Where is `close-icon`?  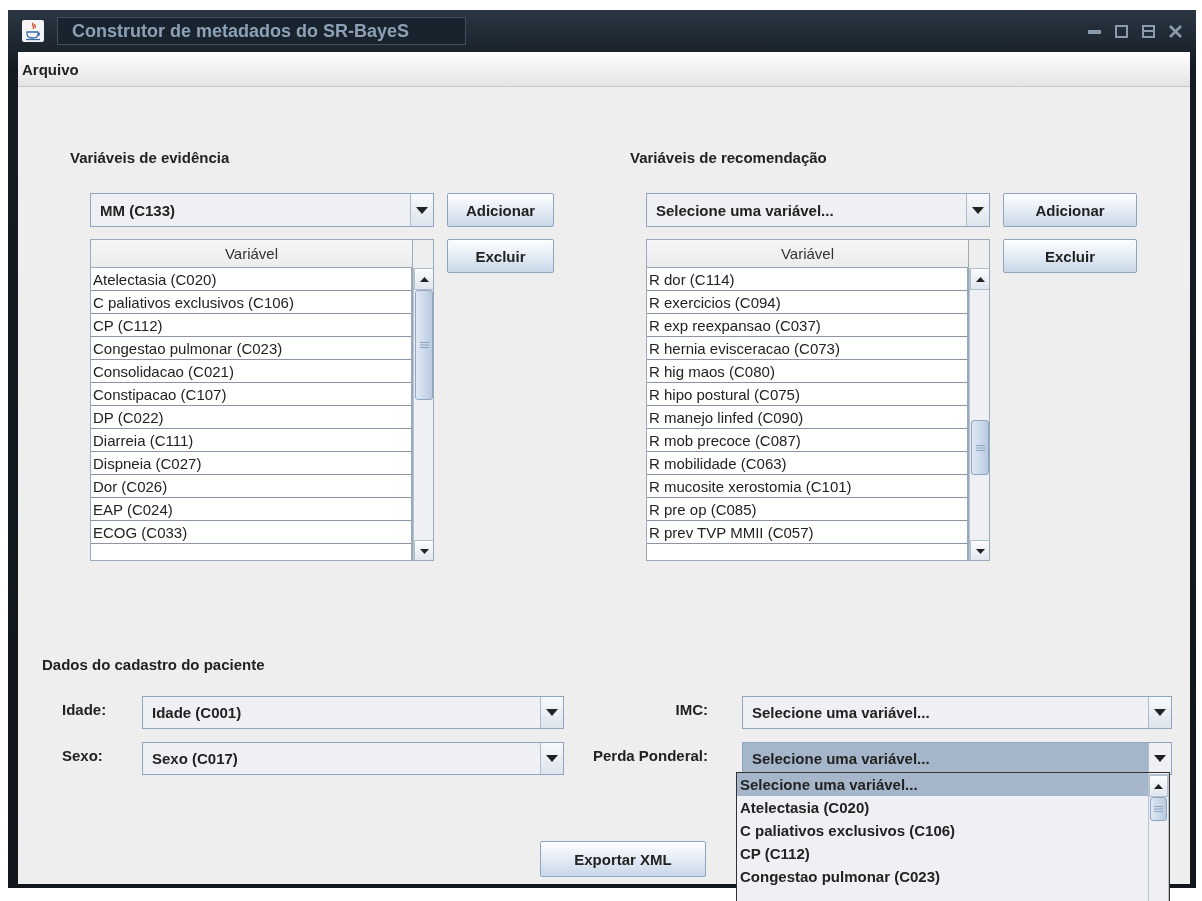
close-icon is located at coordinates (1175, 31).